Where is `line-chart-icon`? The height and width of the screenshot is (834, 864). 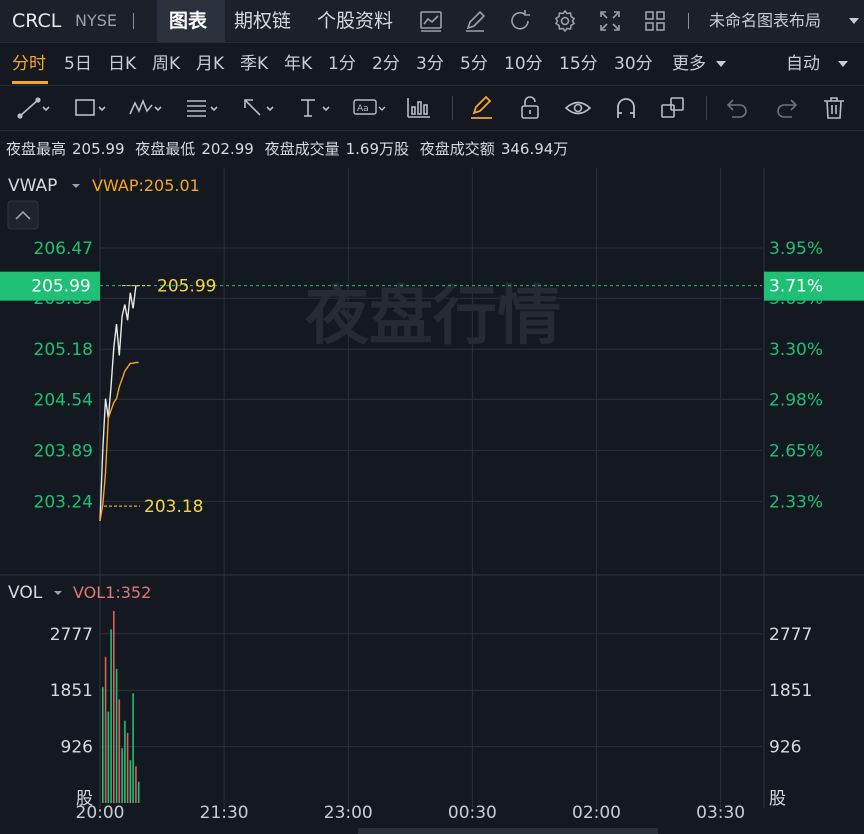 line-chart-icon is located at coordinates (431, 21).